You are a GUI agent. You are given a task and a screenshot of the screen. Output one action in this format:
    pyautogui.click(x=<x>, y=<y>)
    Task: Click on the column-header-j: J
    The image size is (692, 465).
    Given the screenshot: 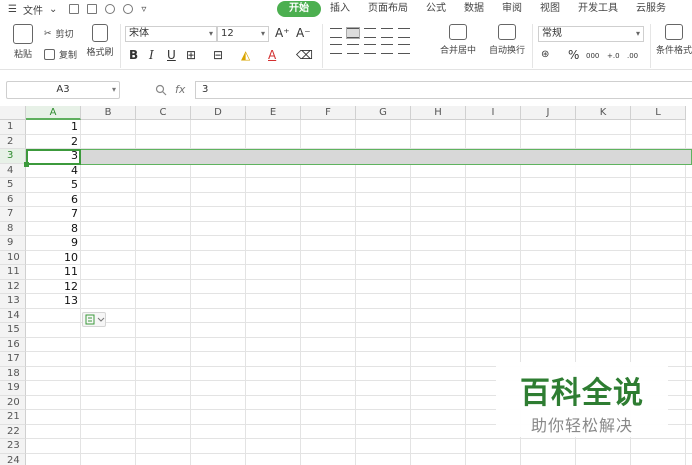 What is the action you would take?
    pyautogui.click(x=548, y=113)
    